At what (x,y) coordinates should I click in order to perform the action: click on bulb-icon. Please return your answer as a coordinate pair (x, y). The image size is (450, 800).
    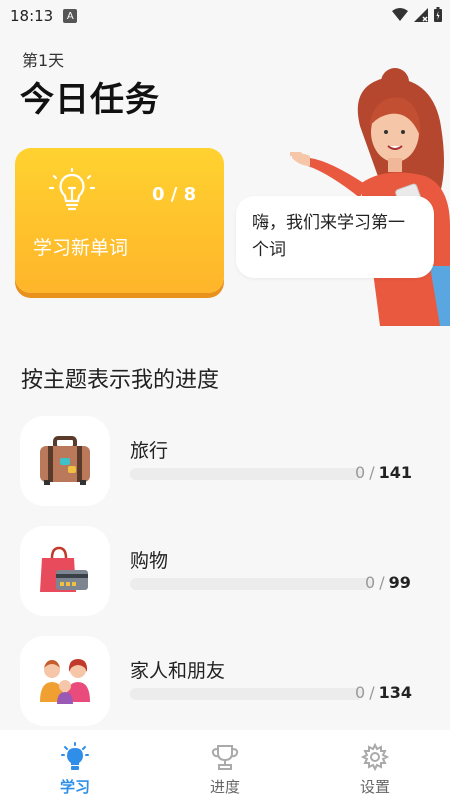
    Looking at the image, I should click on (75, 756).